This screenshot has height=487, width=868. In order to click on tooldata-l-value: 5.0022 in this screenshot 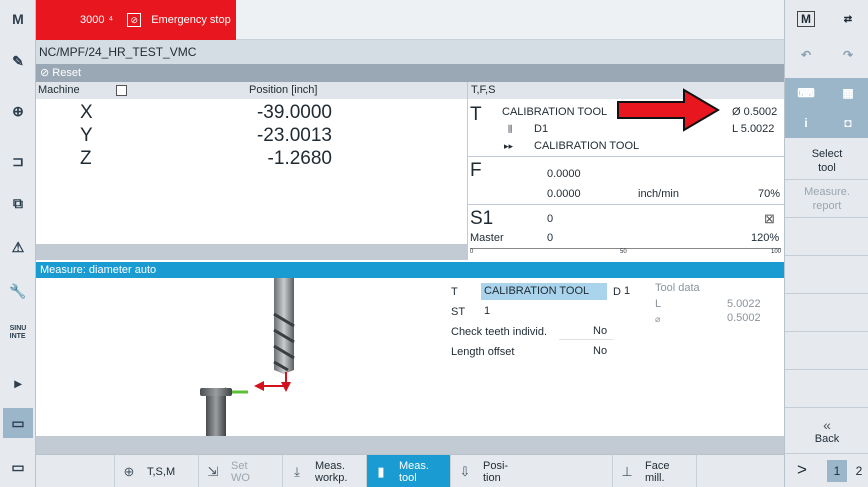, I will do `click(744, 304)`.